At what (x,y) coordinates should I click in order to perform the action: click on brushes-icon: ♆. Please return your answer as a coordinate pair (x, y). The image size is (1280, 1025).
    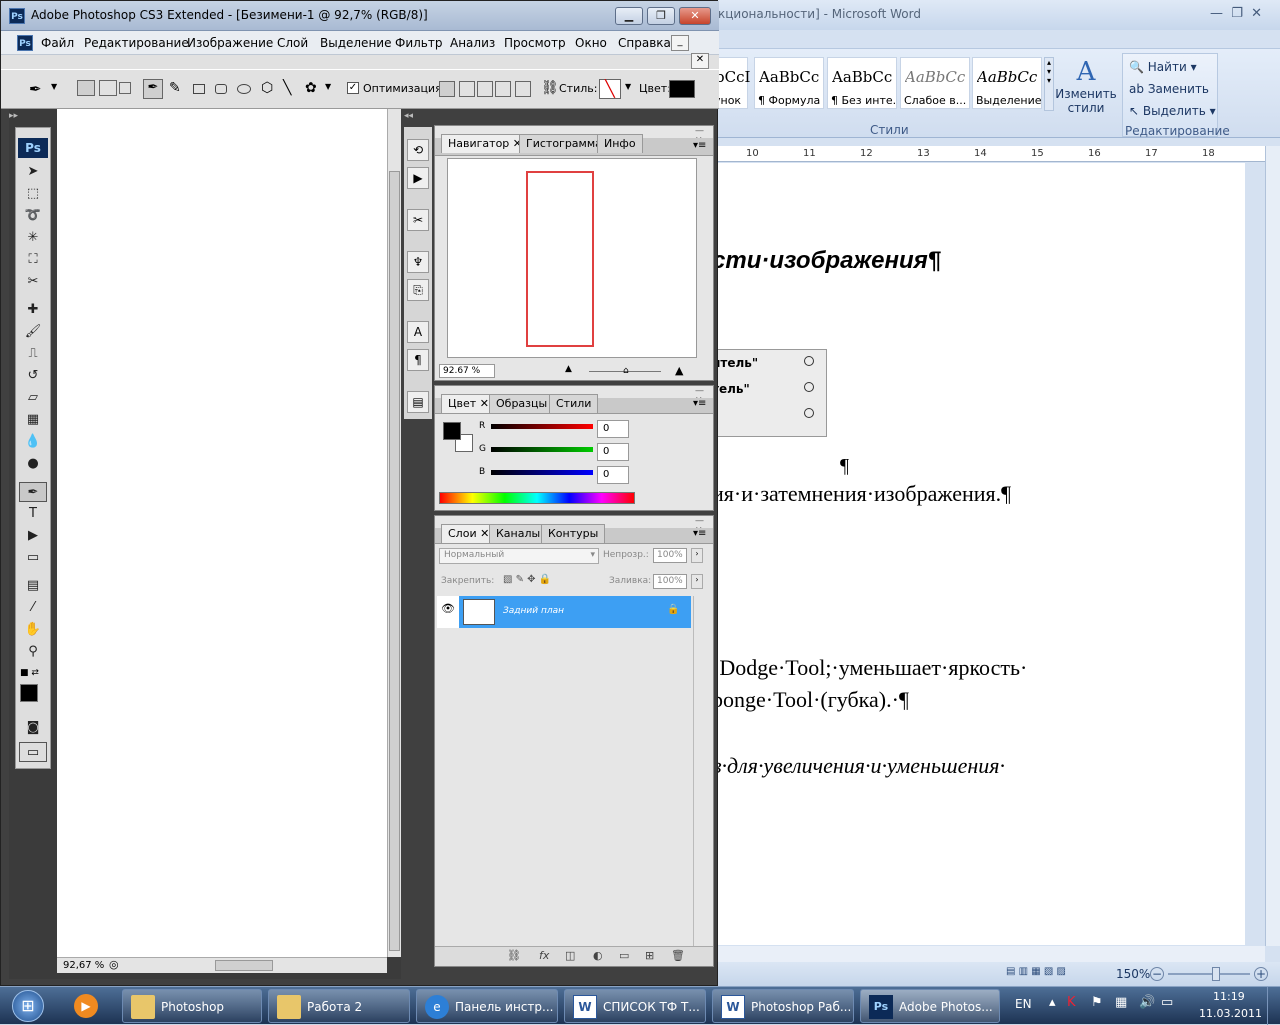
    Looking at the image, I should click on (418, 262).